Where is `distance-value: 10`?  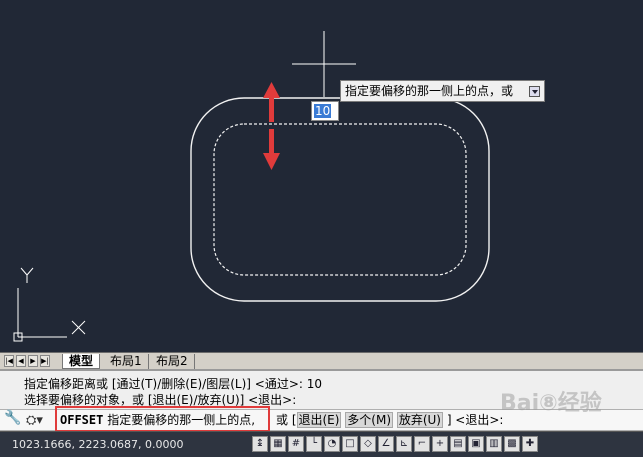 distance-value: 10 is located at coordinates (323, 111).